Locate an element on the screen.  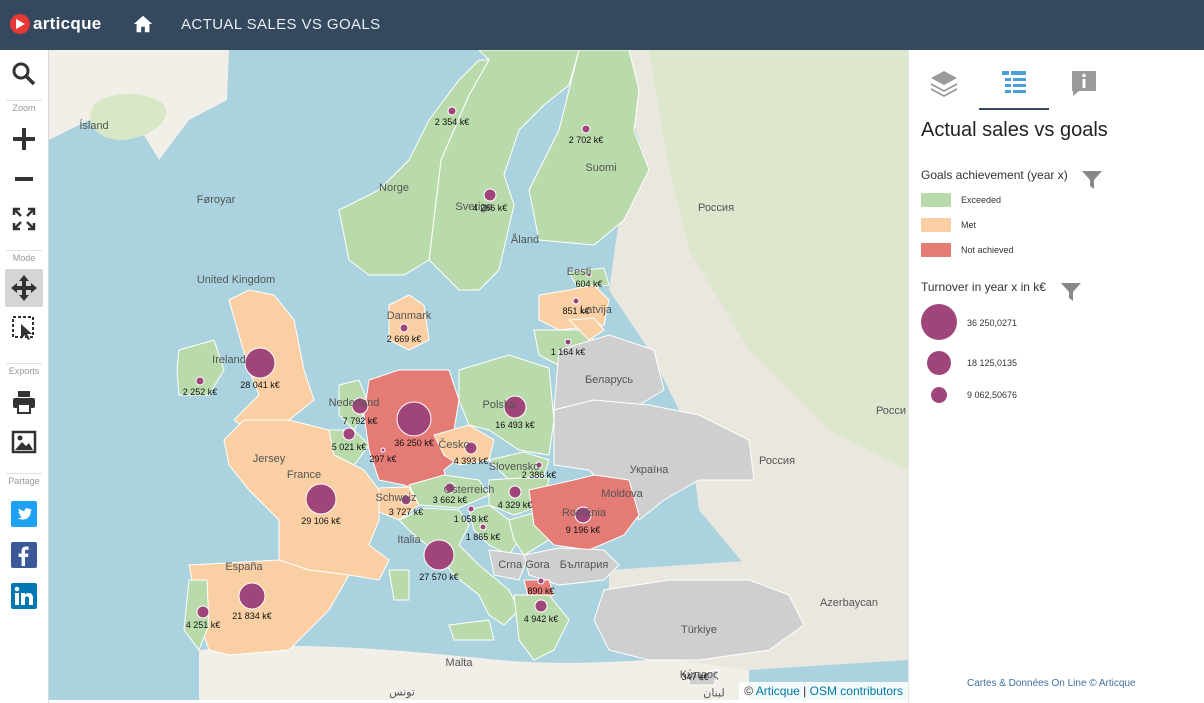
place-label: Nederland is located at coordinates (354, 403).